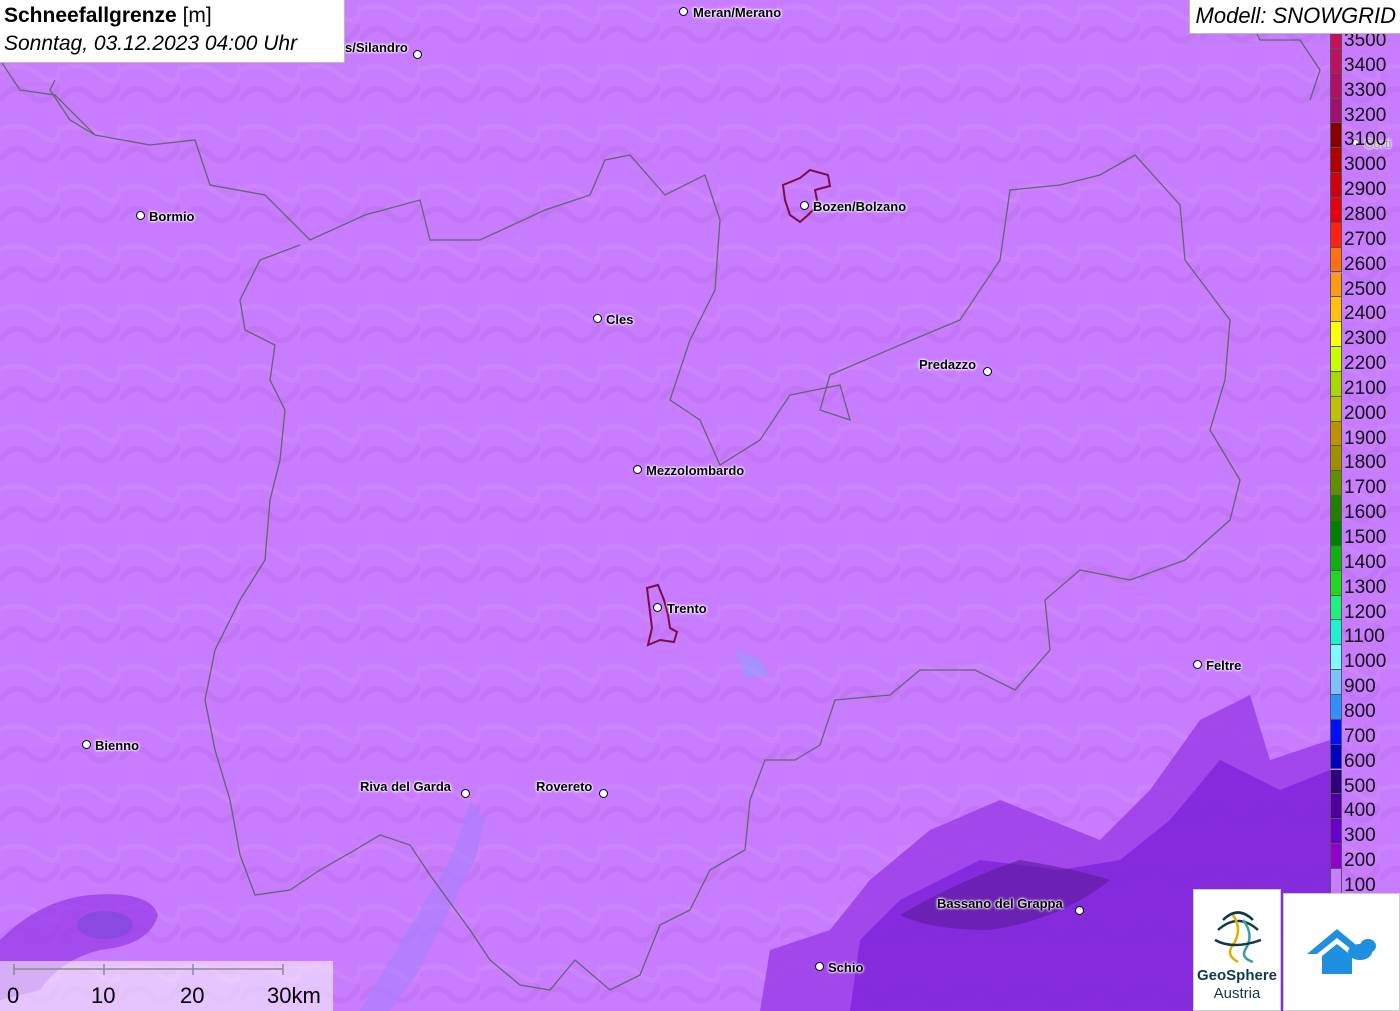  What do you see at coordinates (1223, 665) in the screenshot?
I see `city-label-feltre: Feltre` at bounding box center [1223, 665].